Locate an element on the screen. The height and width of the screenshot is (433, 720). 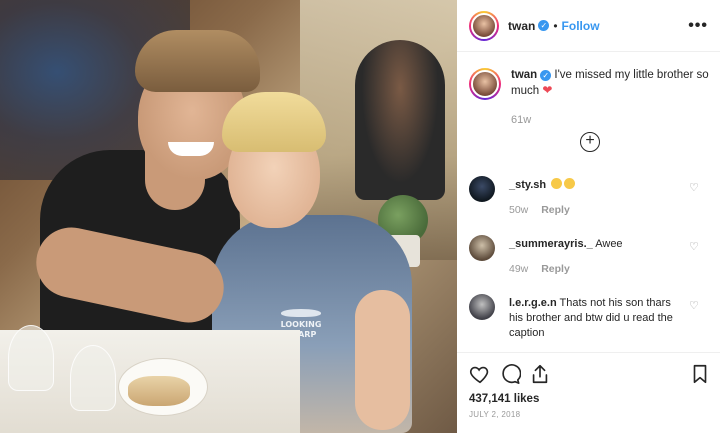
comment-body: _sty.sh is located at coordinates (596, 185).